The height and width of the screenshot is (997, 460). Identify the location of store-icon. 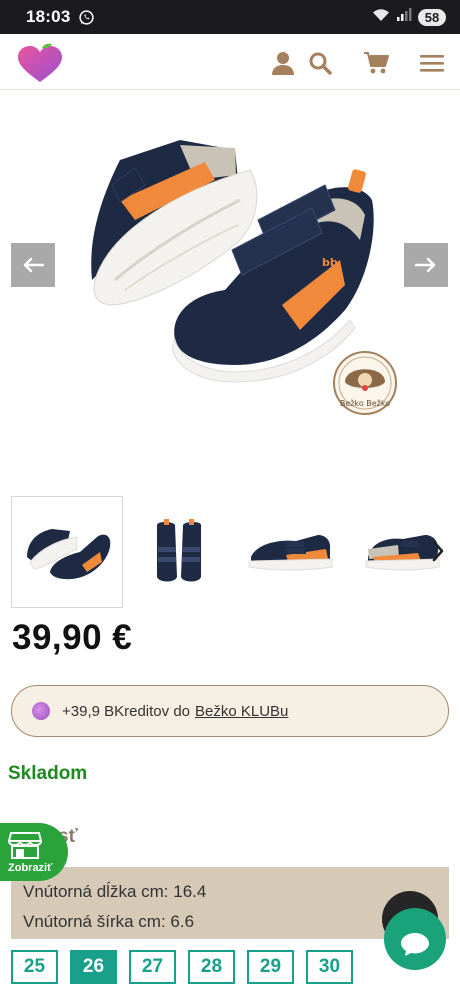
(25, 846).